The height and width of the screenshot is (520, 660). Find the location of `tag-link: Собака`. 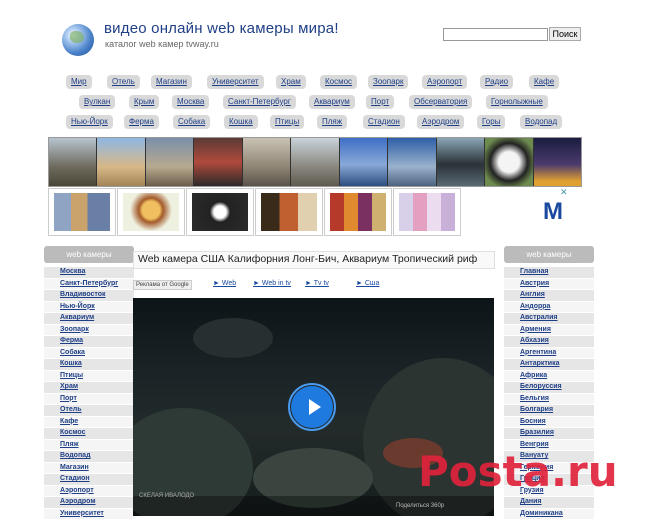

tag-link: Собака is located at coordinates (191, 122).